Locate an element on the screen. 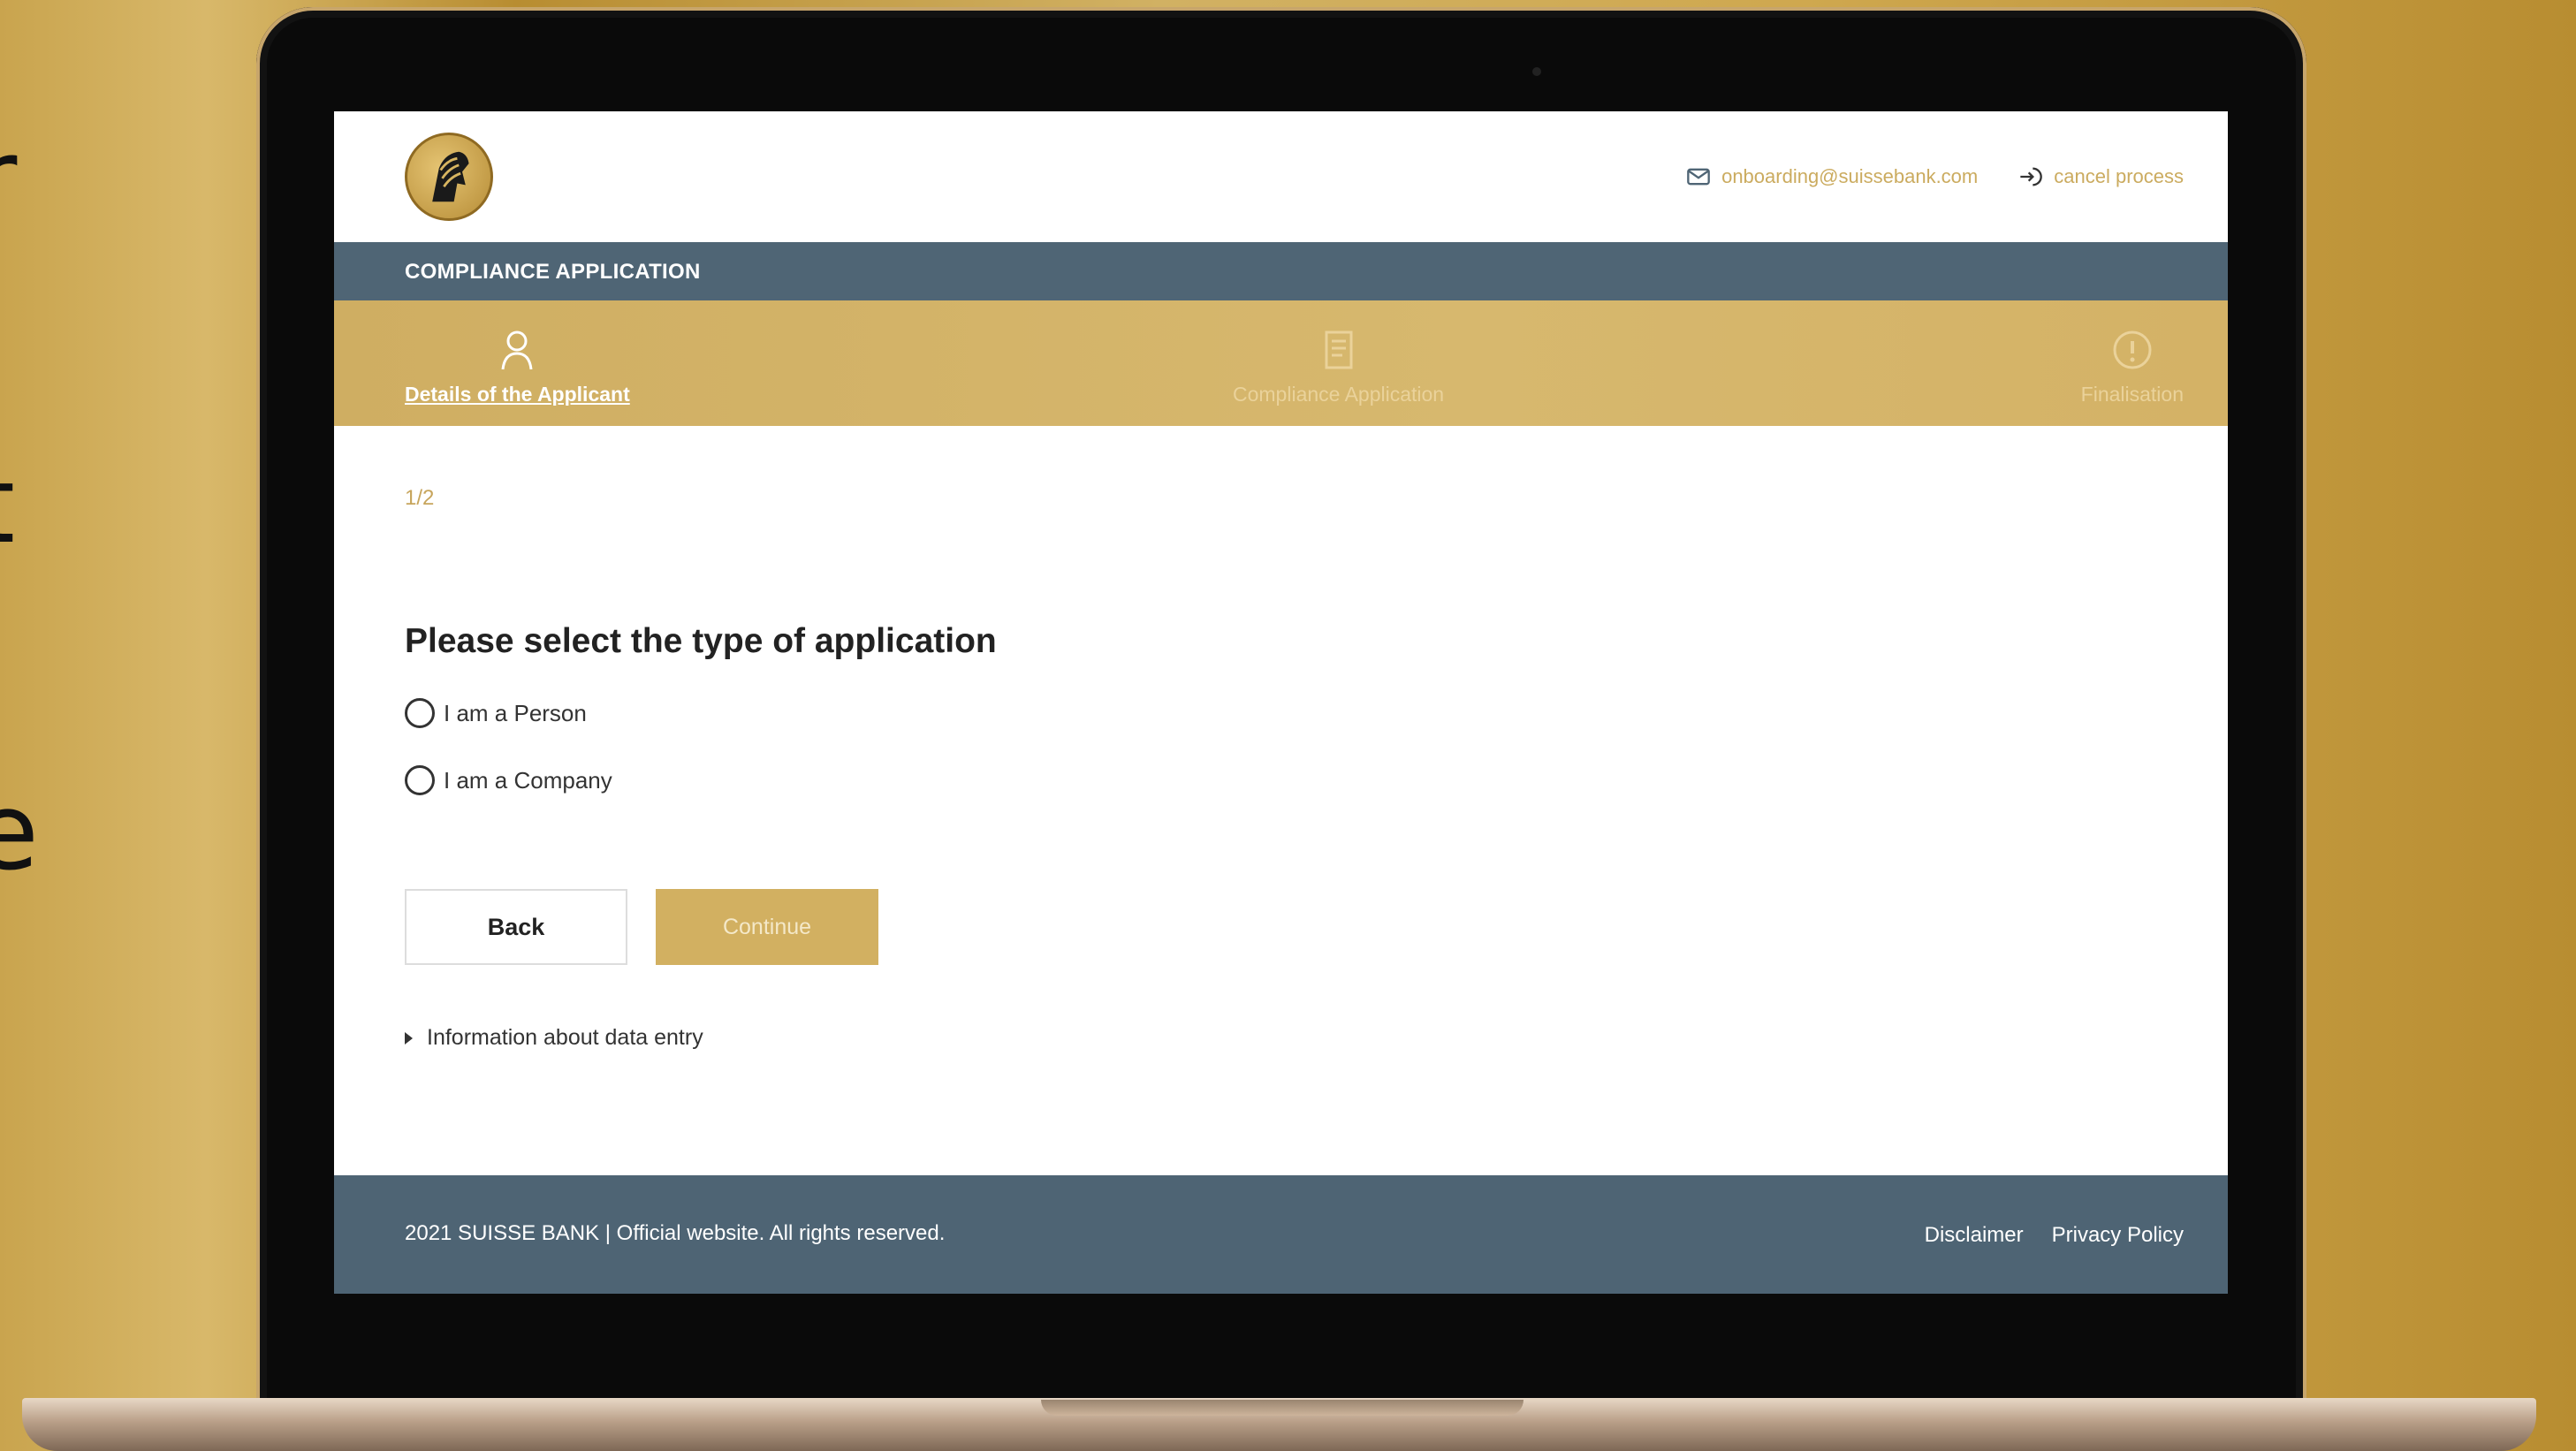 The image size is (2576, 1451). email-link: onboarding@suissebank.com is located at coordinates (1832, 176).